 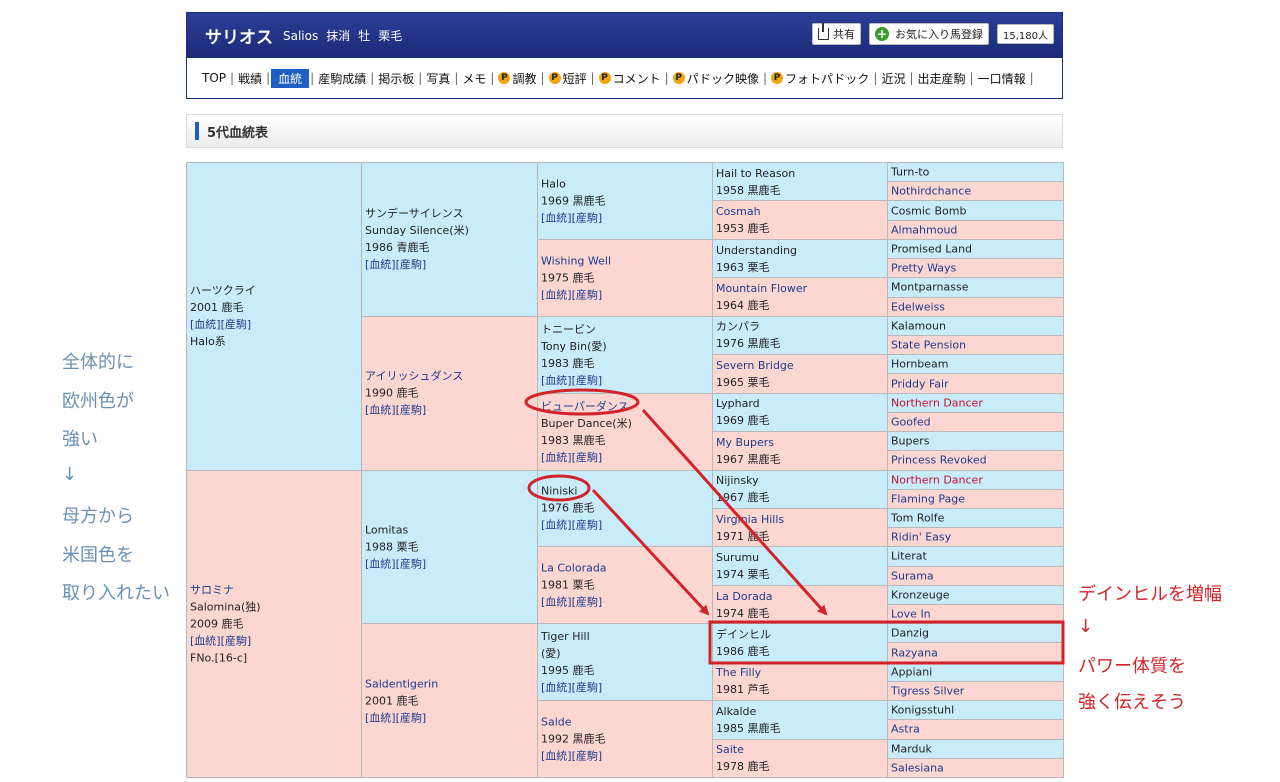 I want to click on nav-item-13: 出走産駒, so click(x=942, y=78).